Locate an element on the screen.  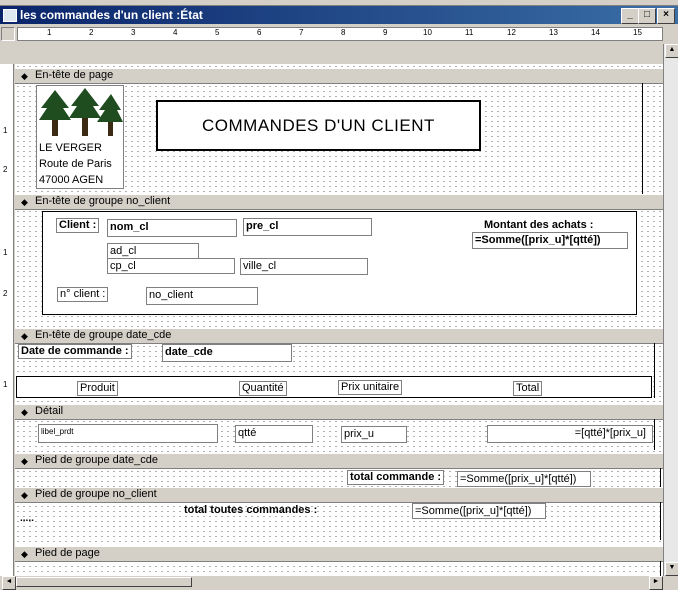
company-address: Route de Paris is located at coordinates (75, 164).